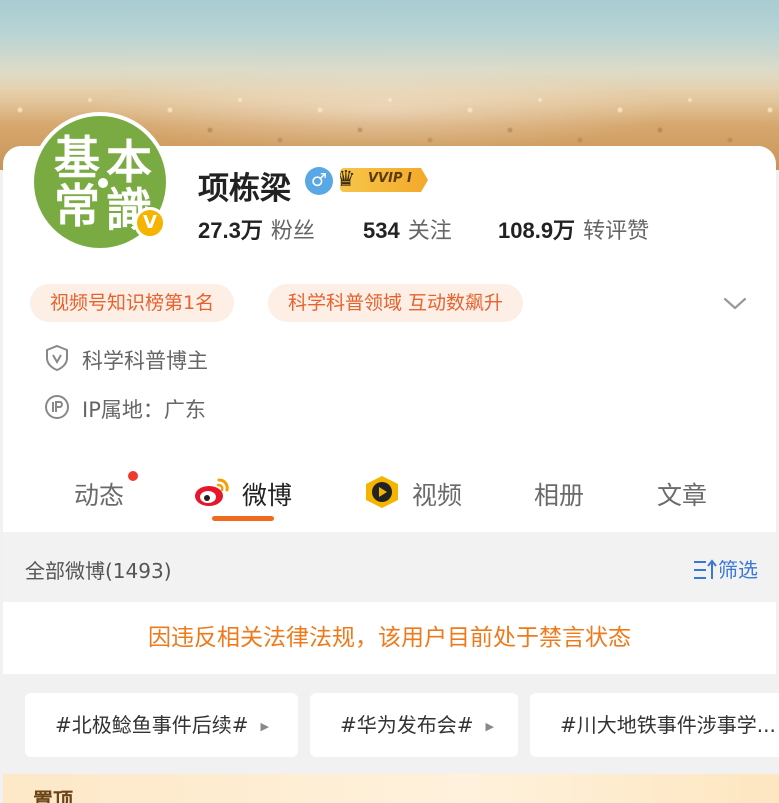 The image size is (779, 803). Describe the element at coordinates (437, 495) in the screenshot. I see `tab-video-label: 视频` at that location.